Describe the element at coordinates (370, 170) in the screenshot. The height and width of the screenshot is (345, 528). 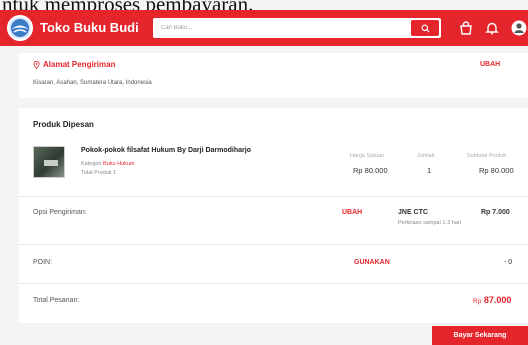
I see `unit-price-value: Rp 80.000` at that location.